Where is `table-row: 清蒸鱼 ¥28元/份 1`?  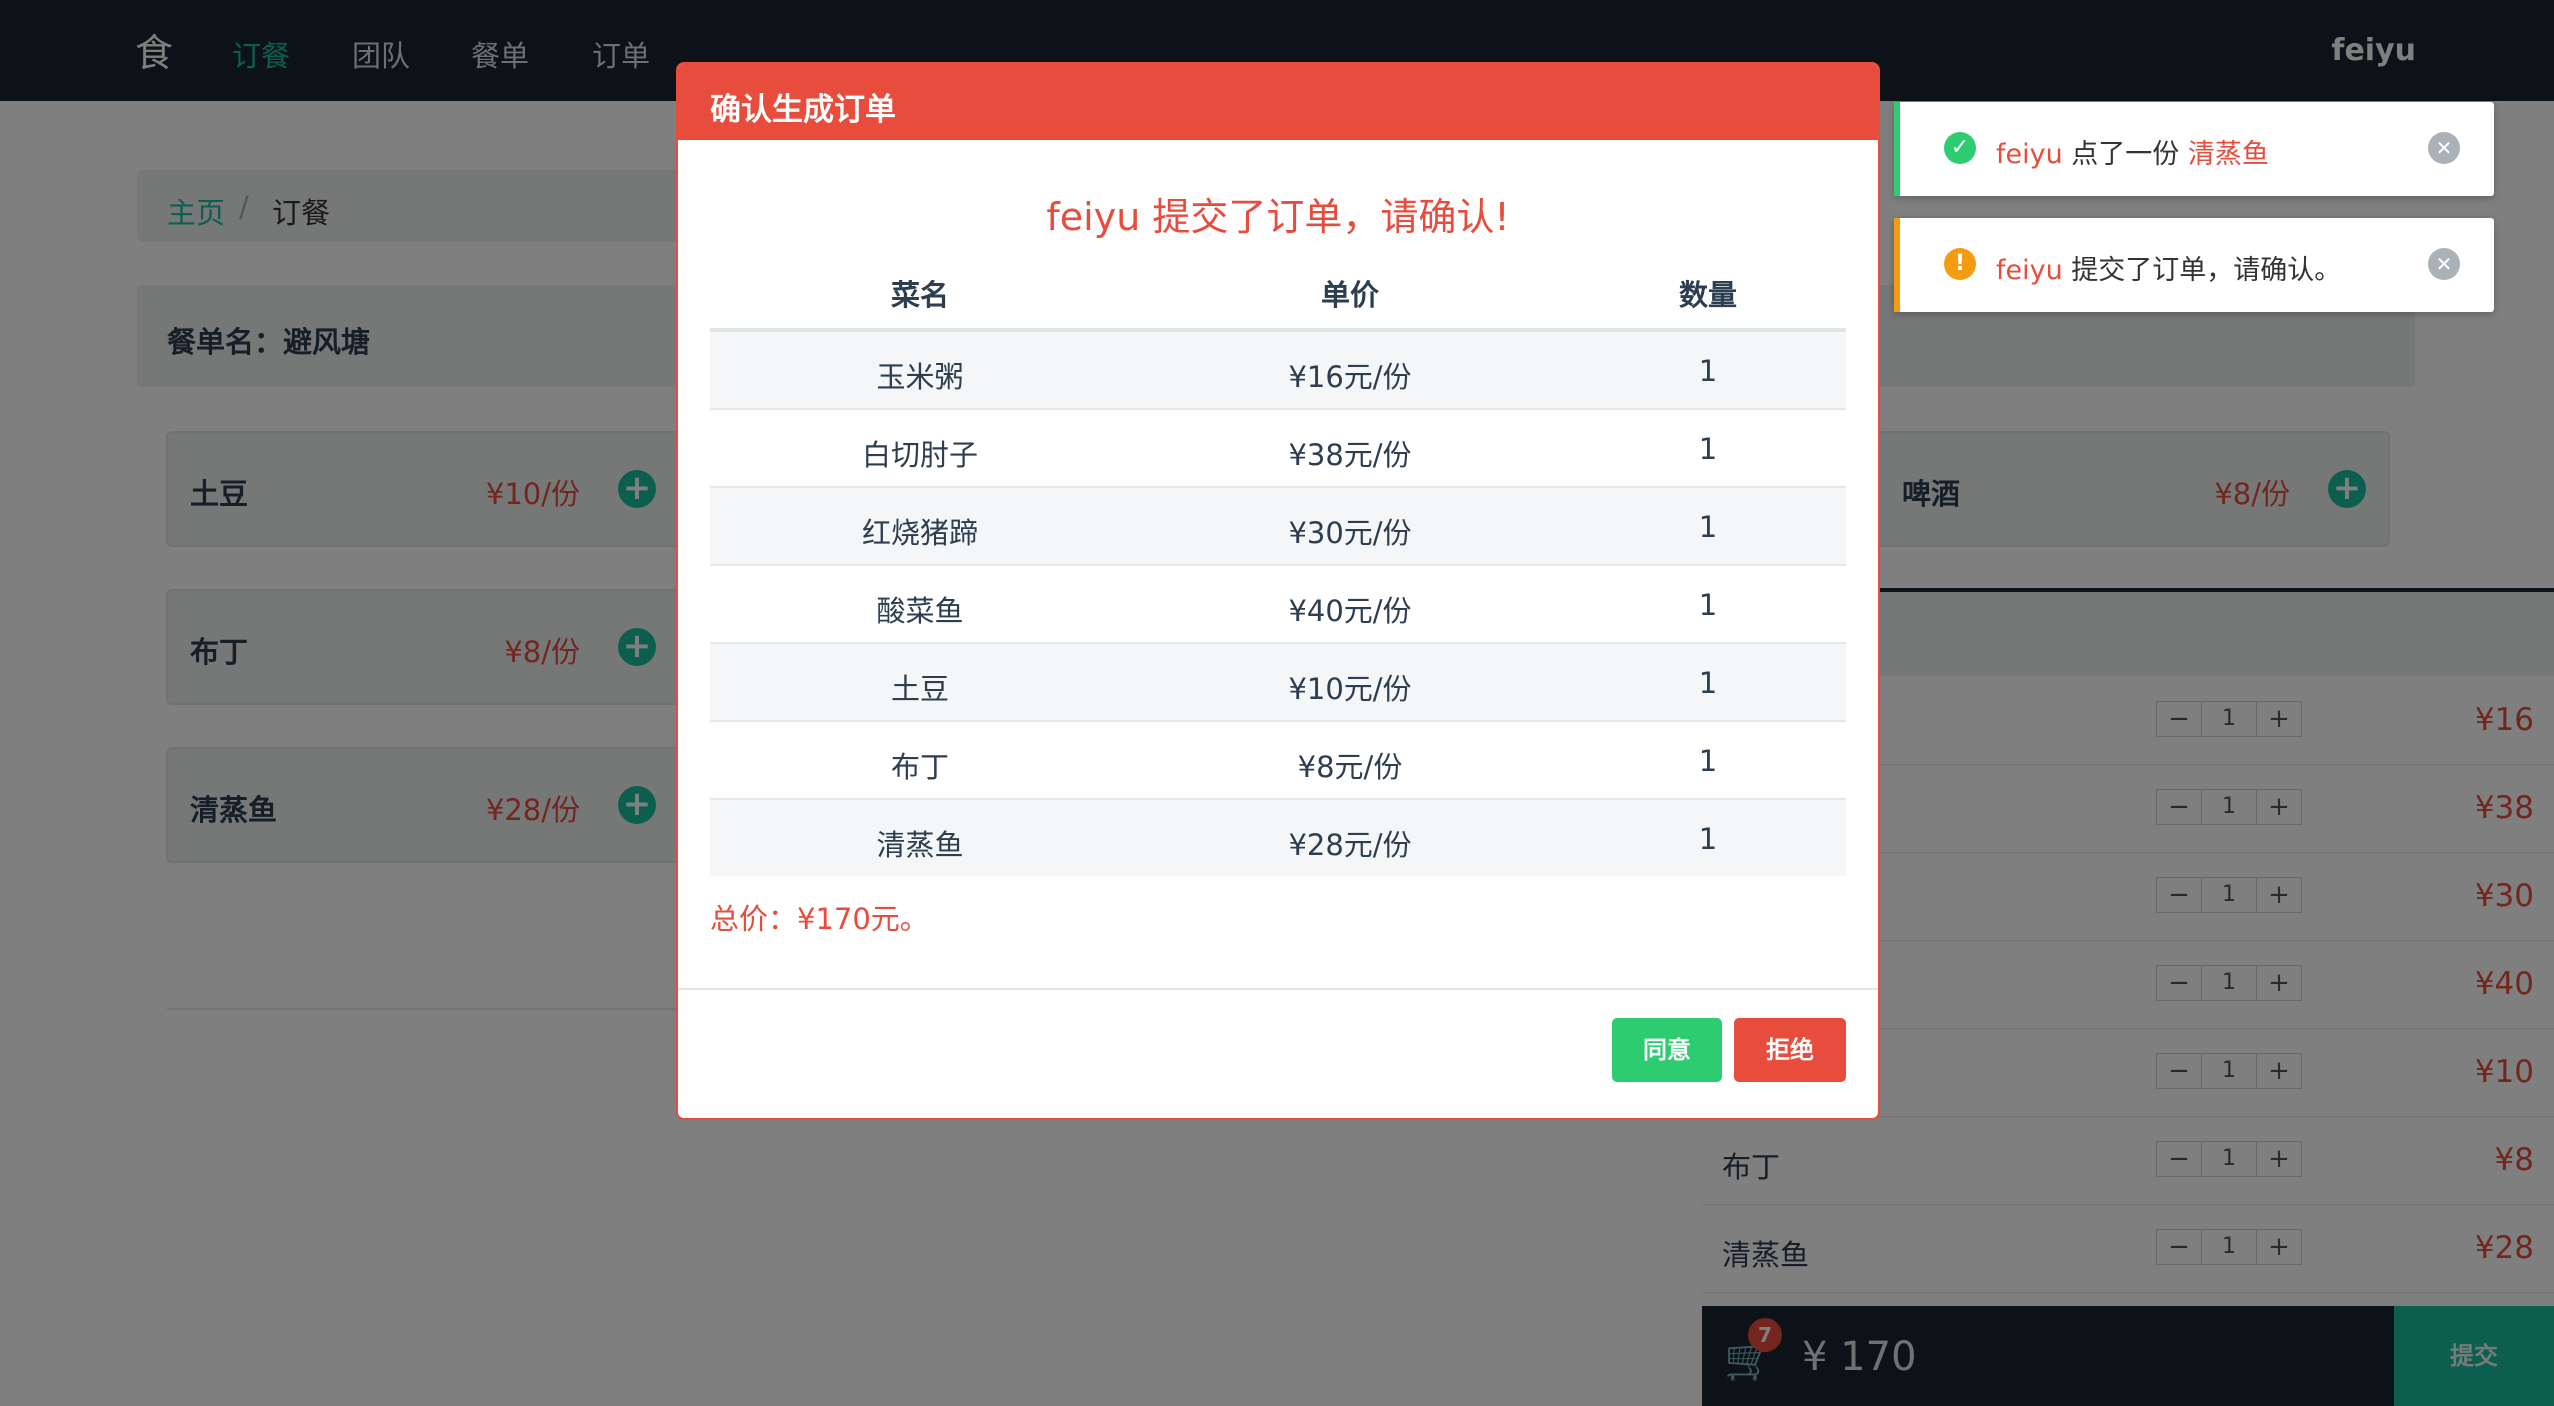
table-row: 清蒸鱼 ¥28元/份 1 is located at coordinates (1278, 838).